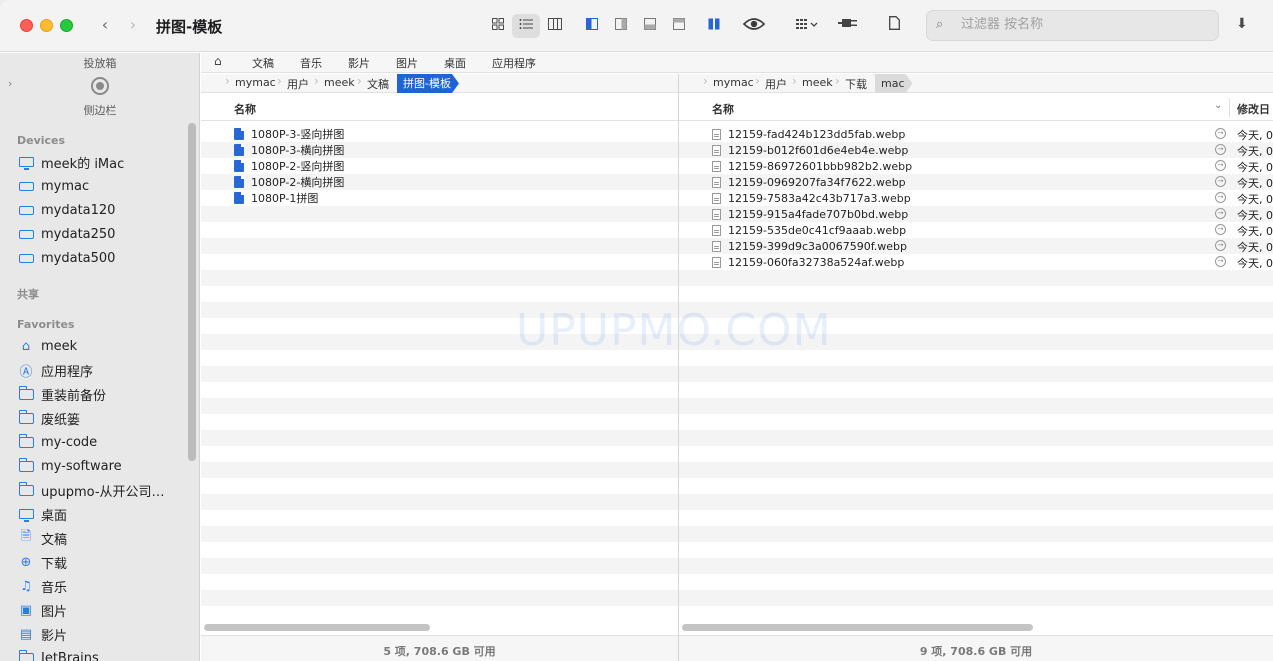 The width and height of the screenshot is (1273, 661). Describe the element at coordinates (49, 418) in the screenshot. I see `sidebar-item-trash: 废纸篓` at that location.